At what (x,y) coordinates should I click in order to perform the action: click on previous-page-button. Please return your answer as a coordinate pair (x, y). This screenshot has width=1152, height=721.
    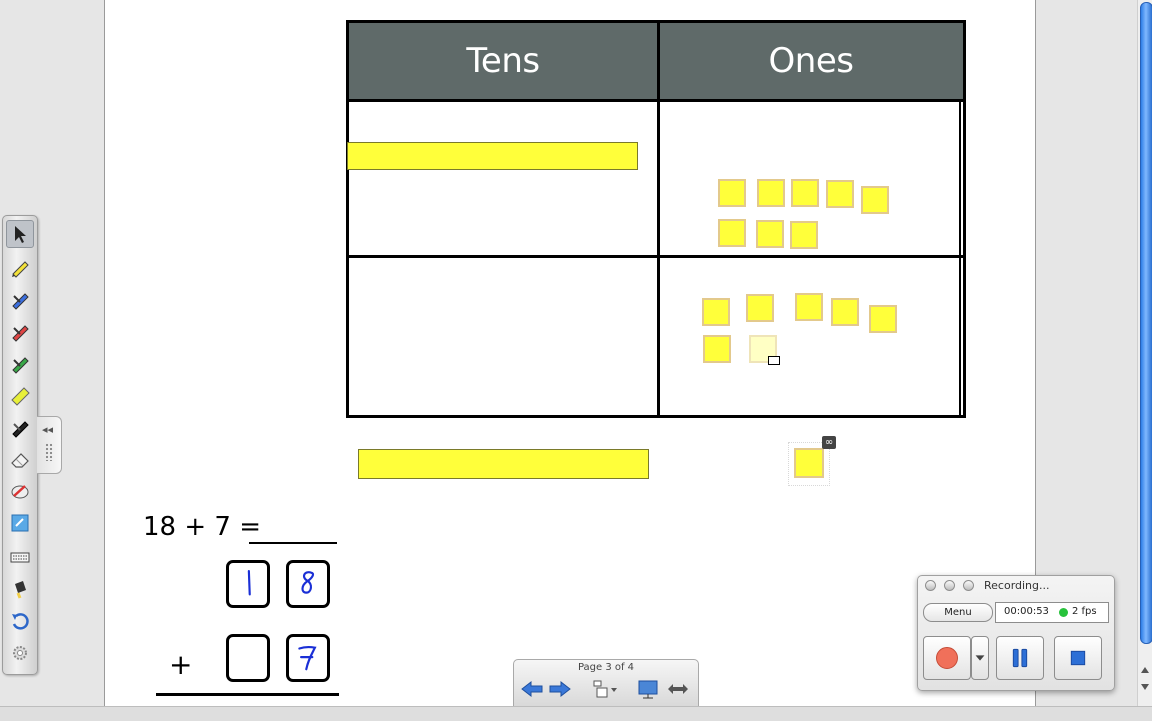
    Looking at the image, I should click on (532, 689).